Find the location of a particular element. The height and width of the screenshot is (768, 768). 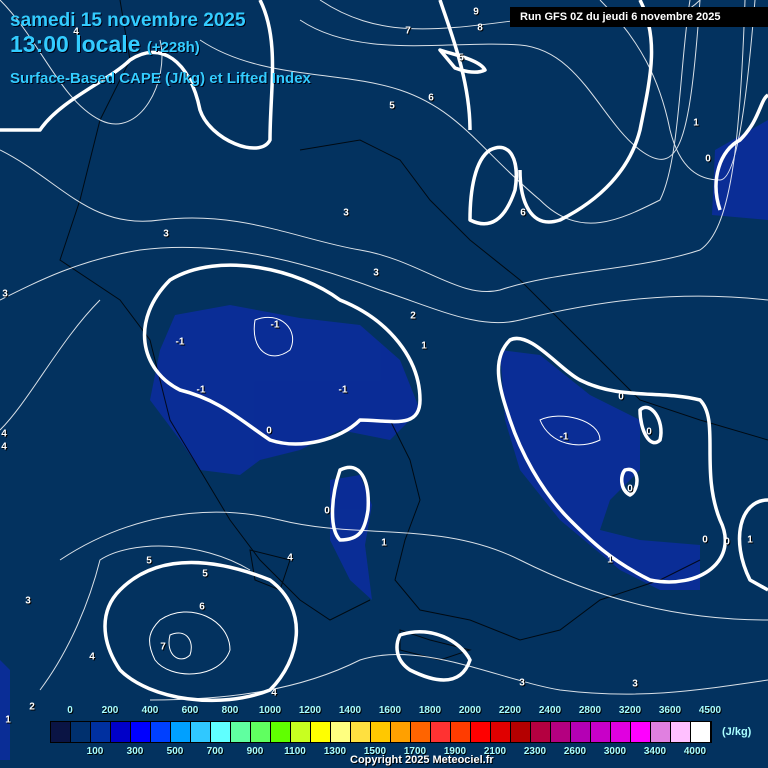

forecast-date: samedi 15 novembre 2025 is located at coordinates (128, 20).